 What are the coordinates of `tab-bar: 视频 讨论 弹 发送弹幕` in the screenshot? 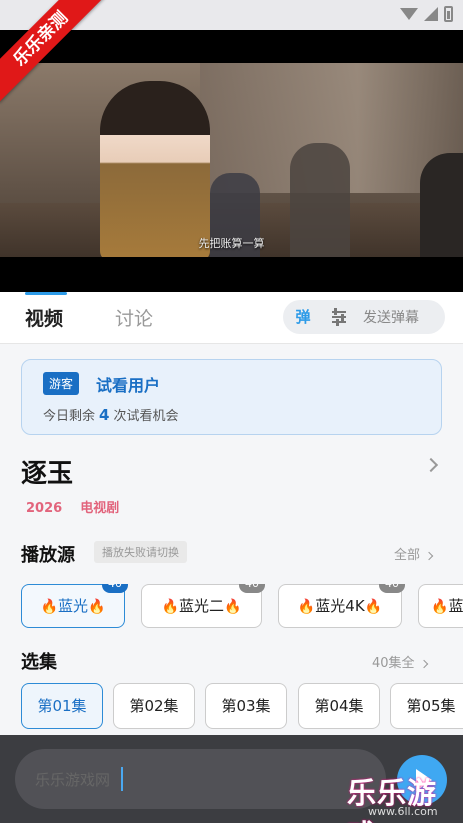 It's located at (231, 318).